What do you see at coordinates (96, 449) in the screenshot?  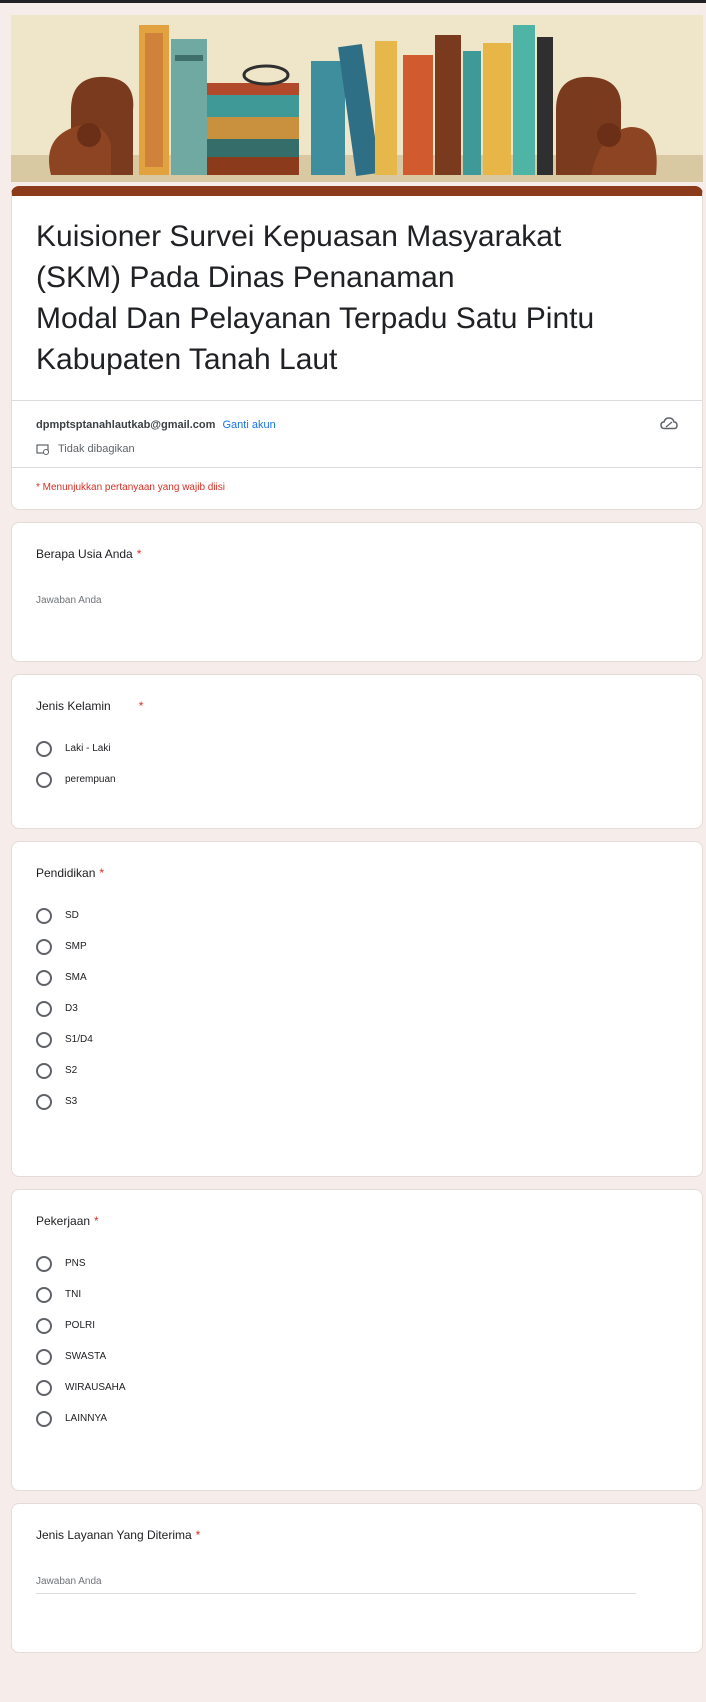 I see `not-shared-label: Tidak dibagikan` at bounding box center [96, 449].